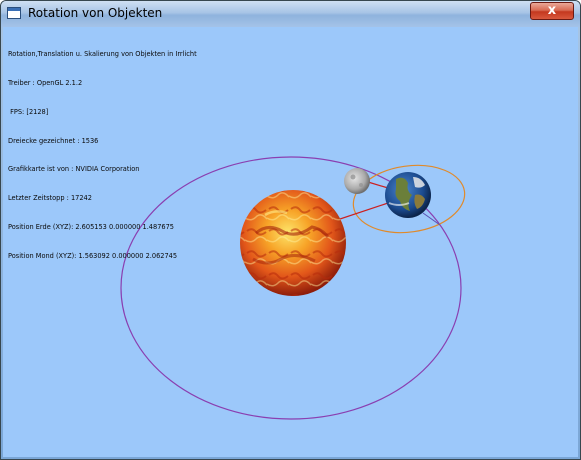 Image resolution: width=581 pixels, height=460 pixels. I want to click on sun-sphere, so click(293, 243).